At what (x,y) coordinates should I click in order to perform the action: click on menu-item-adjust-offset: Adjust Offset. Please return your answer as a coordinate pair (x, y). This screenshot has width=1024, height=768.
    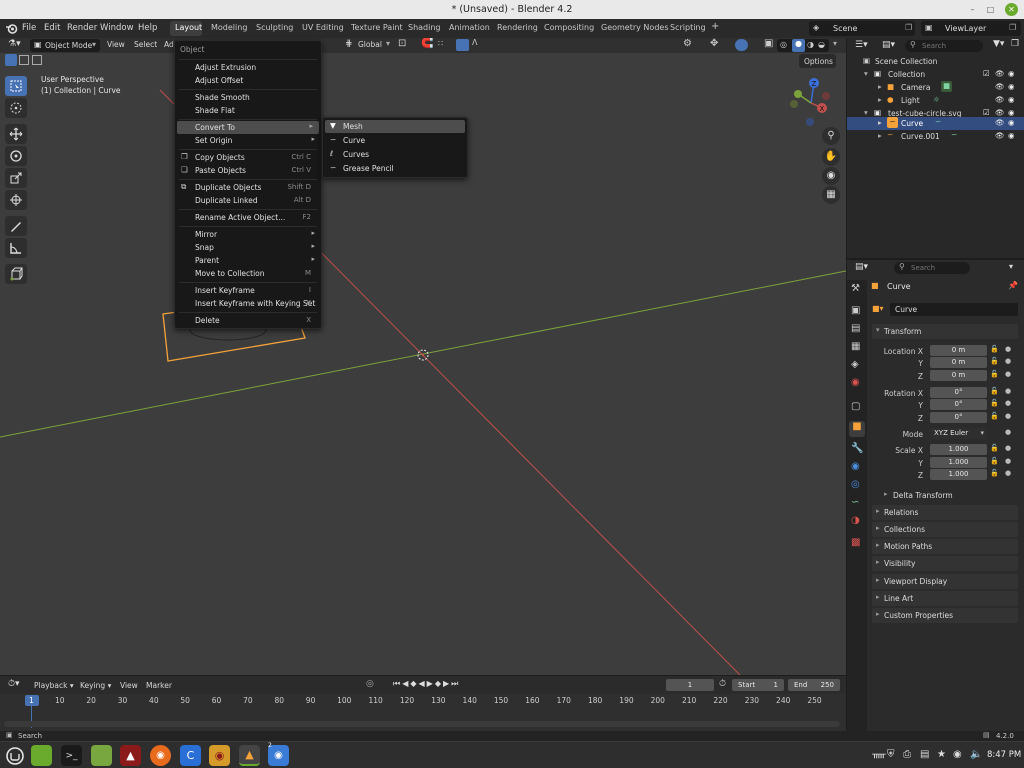
    Looking at the image, I should click on (248, 80).